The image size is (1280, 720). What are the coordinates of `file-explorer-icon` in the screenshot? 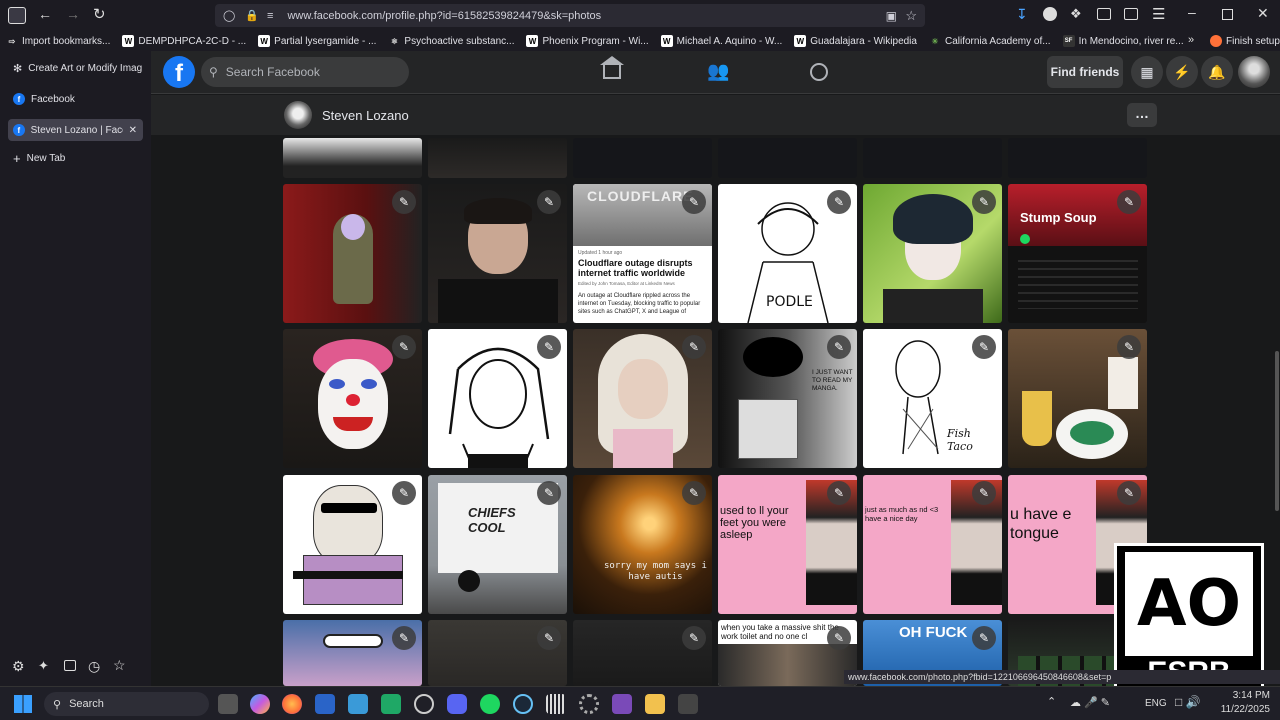 It's located at (655, 704).